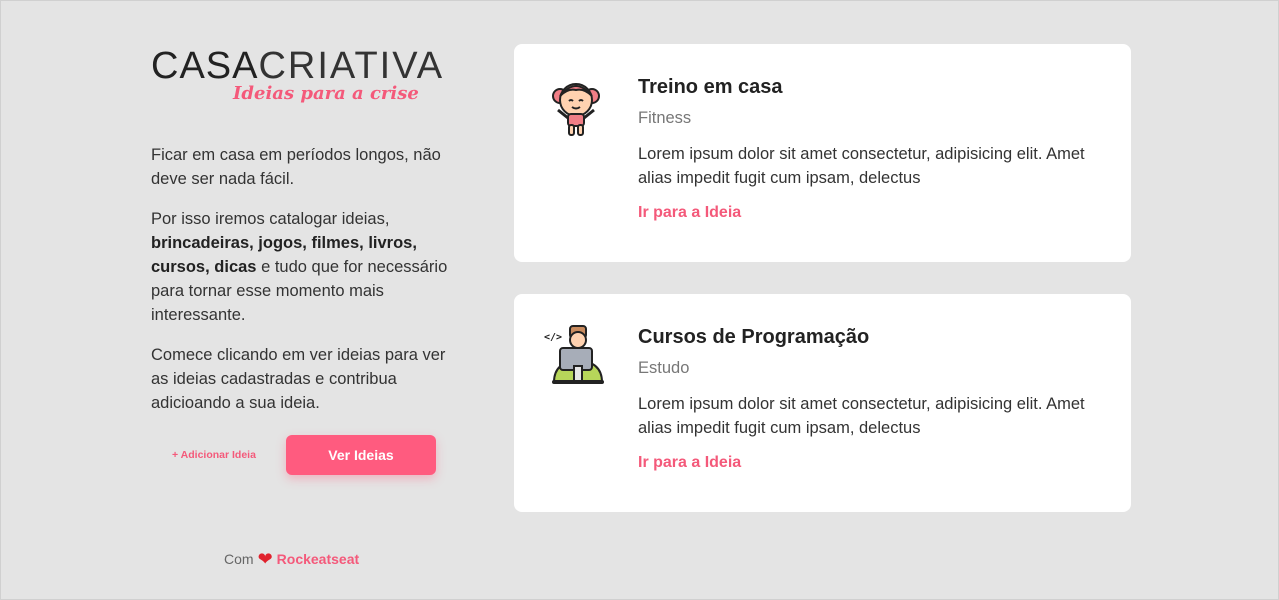 This screenshot has height=600, width=1279. I want to click on logo-bold-word: CASA, so click(205, 66).